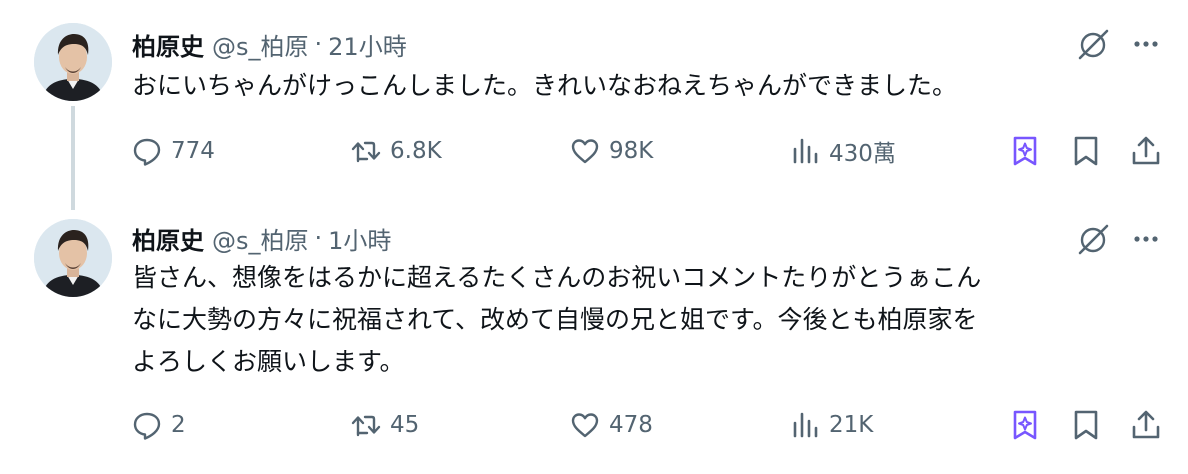 This screenshot has height=474, width=1188. What do you see at coordinates (178, 425) in the screenshot?
I see `reply-count: 2` at bounding box center [178, 425].